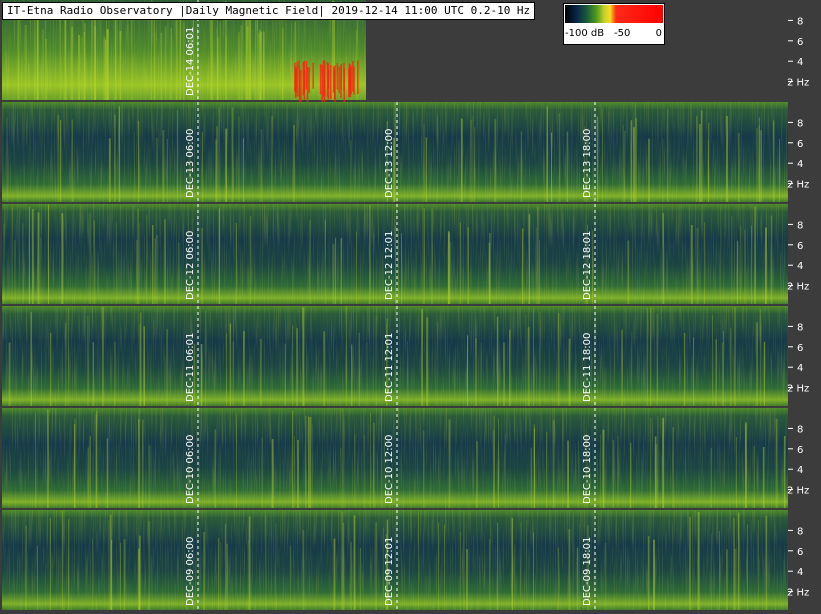  Describe the element at coordinates (614, 24) in the screenshot. I see `colorbar-legend: -100 dB -50 0` at that location.